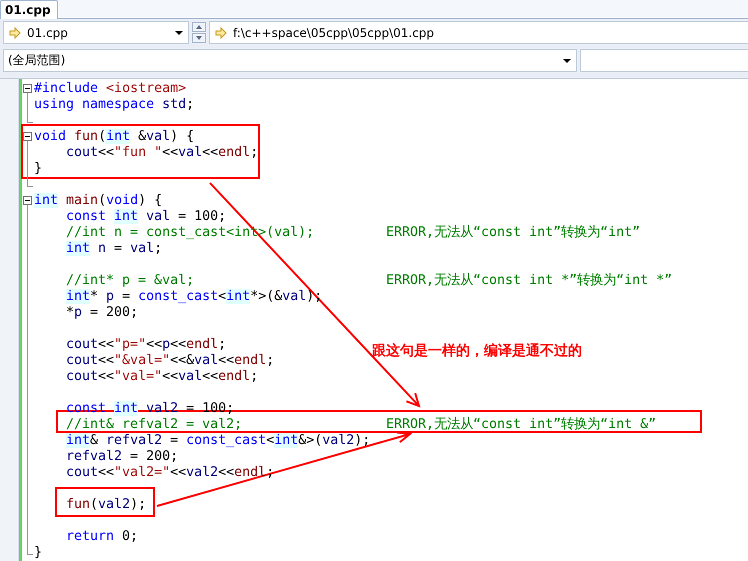 The height and width of the screenshot is (561, 748). What do you see at coordinates (98, 200) in the screenshot?
I see `code-line: int main(void) {` at bounding box center [98, 200].